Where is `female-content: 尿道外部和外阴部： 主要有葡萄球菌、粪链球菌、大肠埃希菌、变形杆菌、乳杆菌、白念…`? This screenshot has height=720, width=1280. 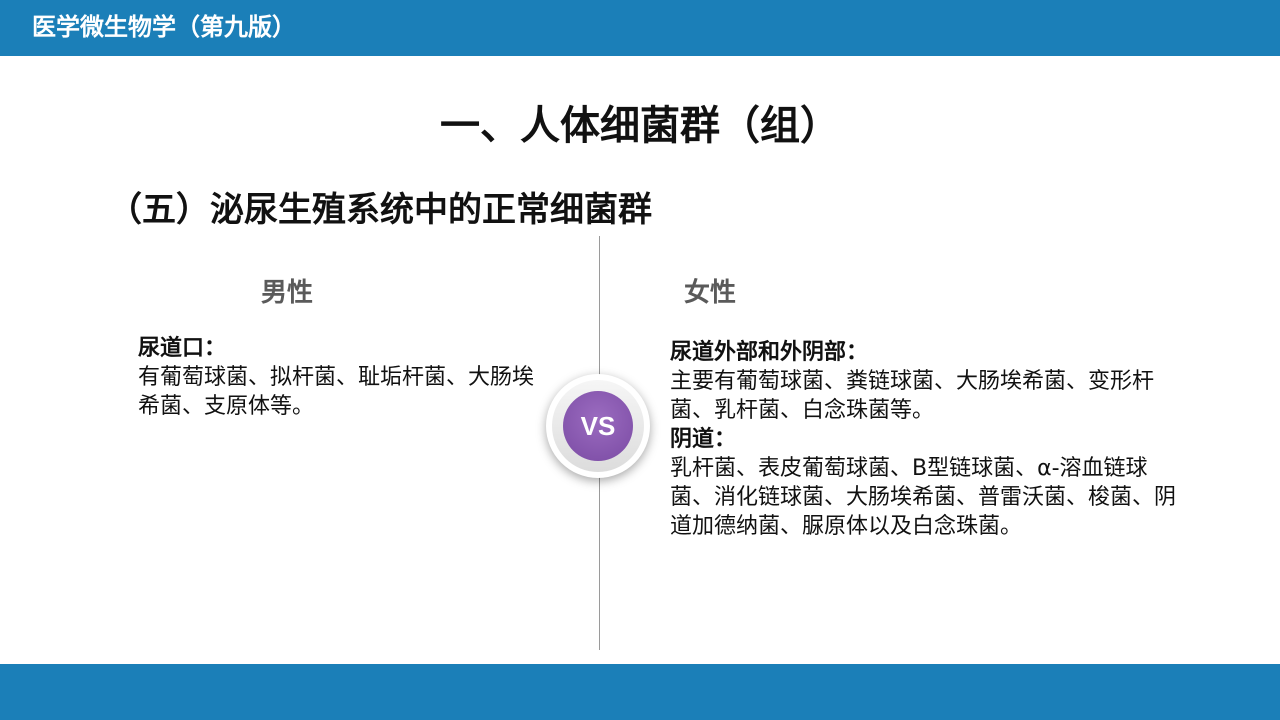
female-content: 尿道外部和外阴部： 主要有葡萄球菌、粪链球菌、大肠埃希菌、变形杆菌、乳杆菌、白念… is located at coordinates (927, 439).